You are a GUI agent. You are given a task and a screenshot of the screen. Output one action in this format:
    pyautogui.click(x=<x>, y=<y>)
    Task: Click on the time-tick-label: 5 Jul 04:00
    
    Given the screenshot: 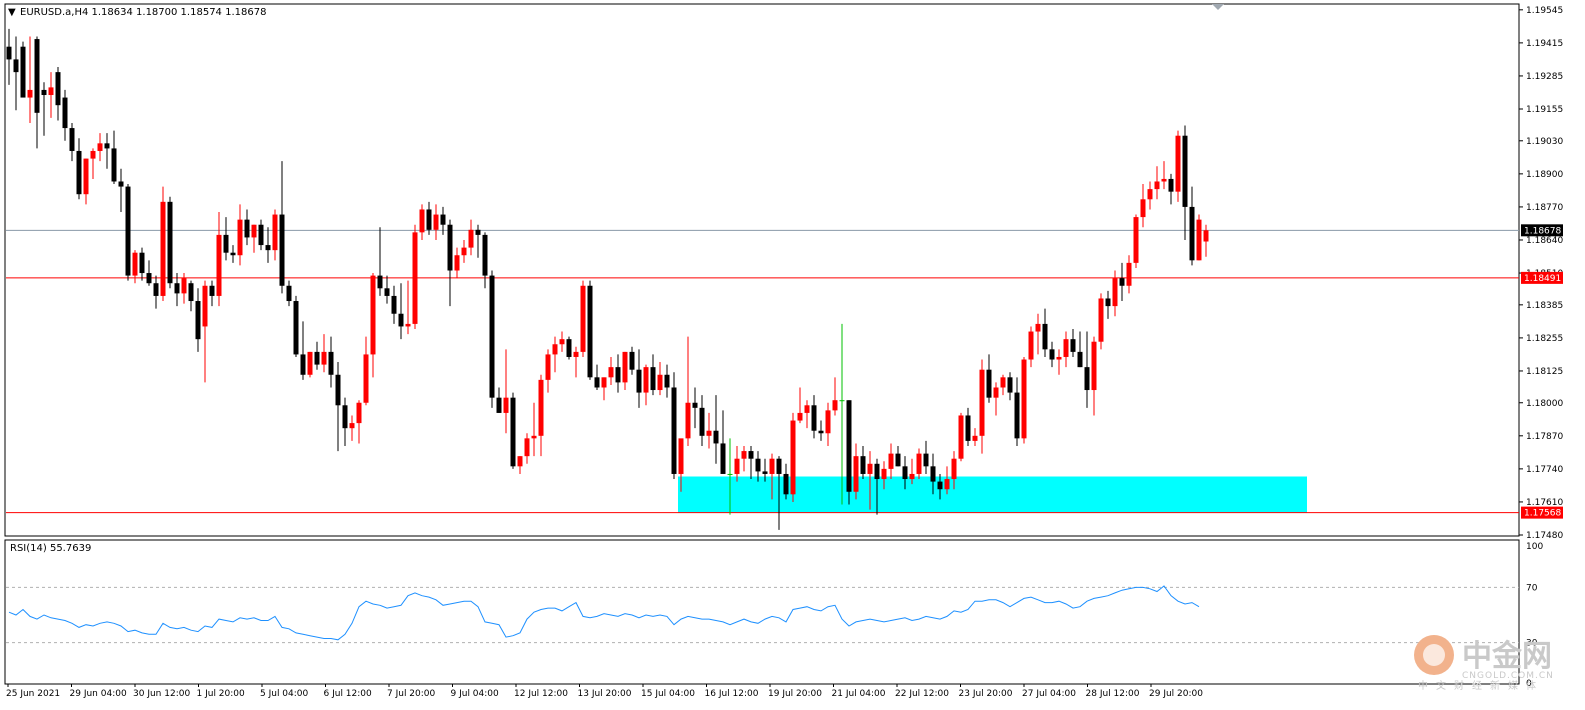 What is the action you would take?
    pyautogui.click(x=284, y=694)
    